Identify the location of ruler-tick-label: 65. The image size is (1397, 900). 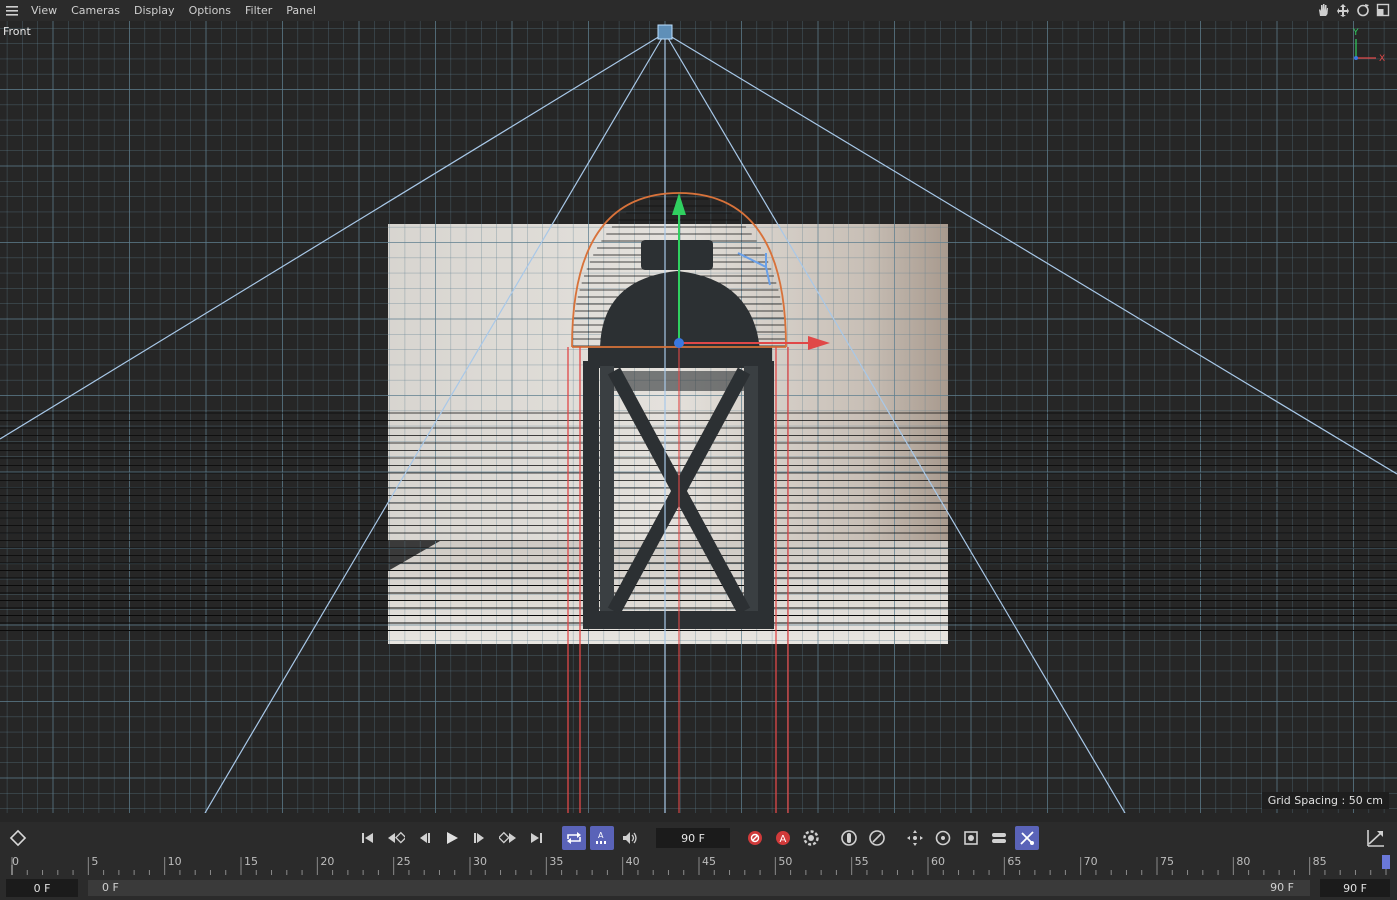
(1014, 861).